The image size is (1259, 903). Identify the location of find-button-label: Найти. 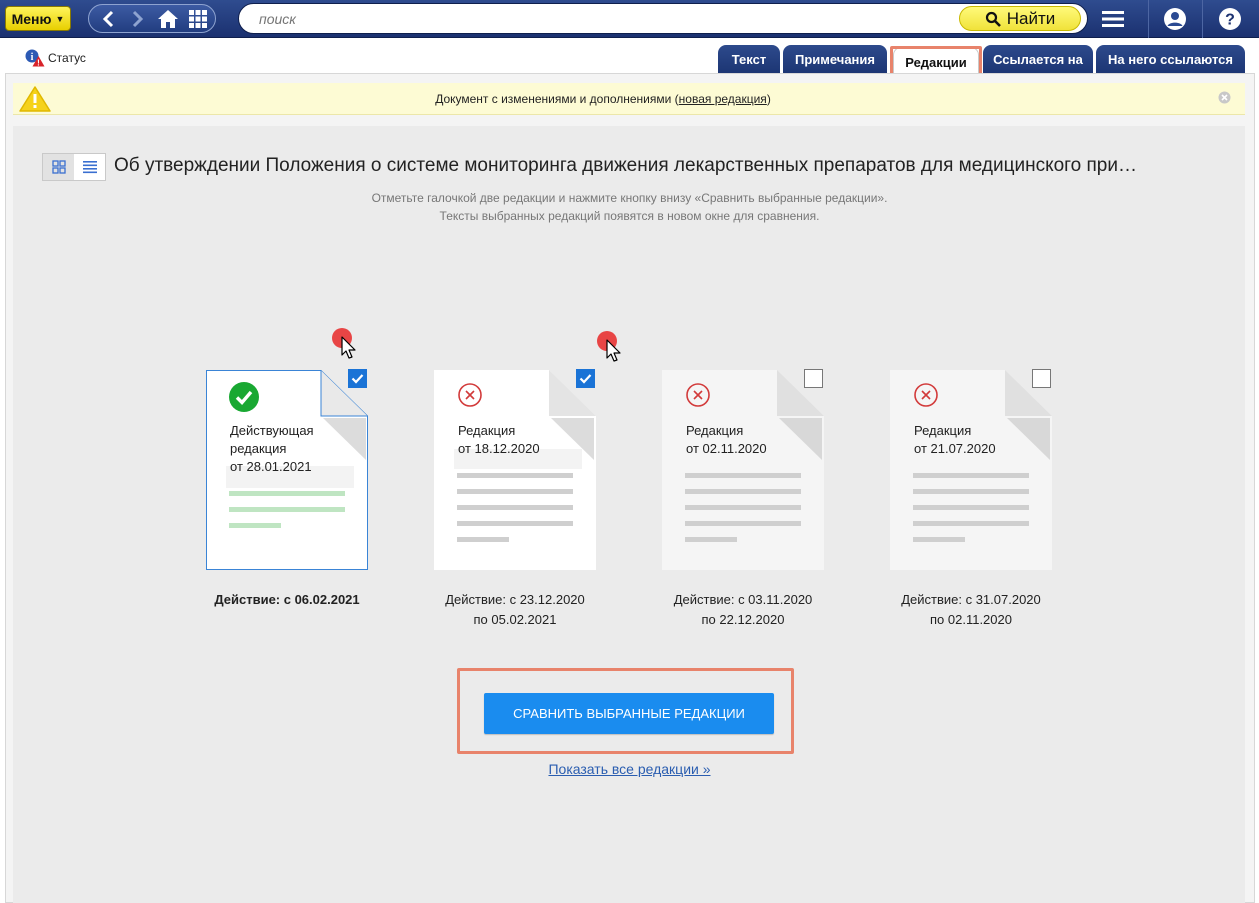
(1031, 18).